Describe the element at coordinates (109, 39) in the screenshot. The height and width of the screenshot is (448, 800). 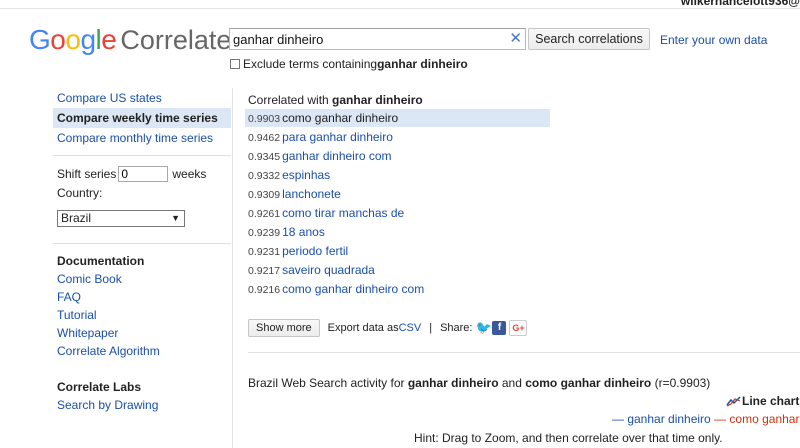
I see `logo-letter: e` at that location.